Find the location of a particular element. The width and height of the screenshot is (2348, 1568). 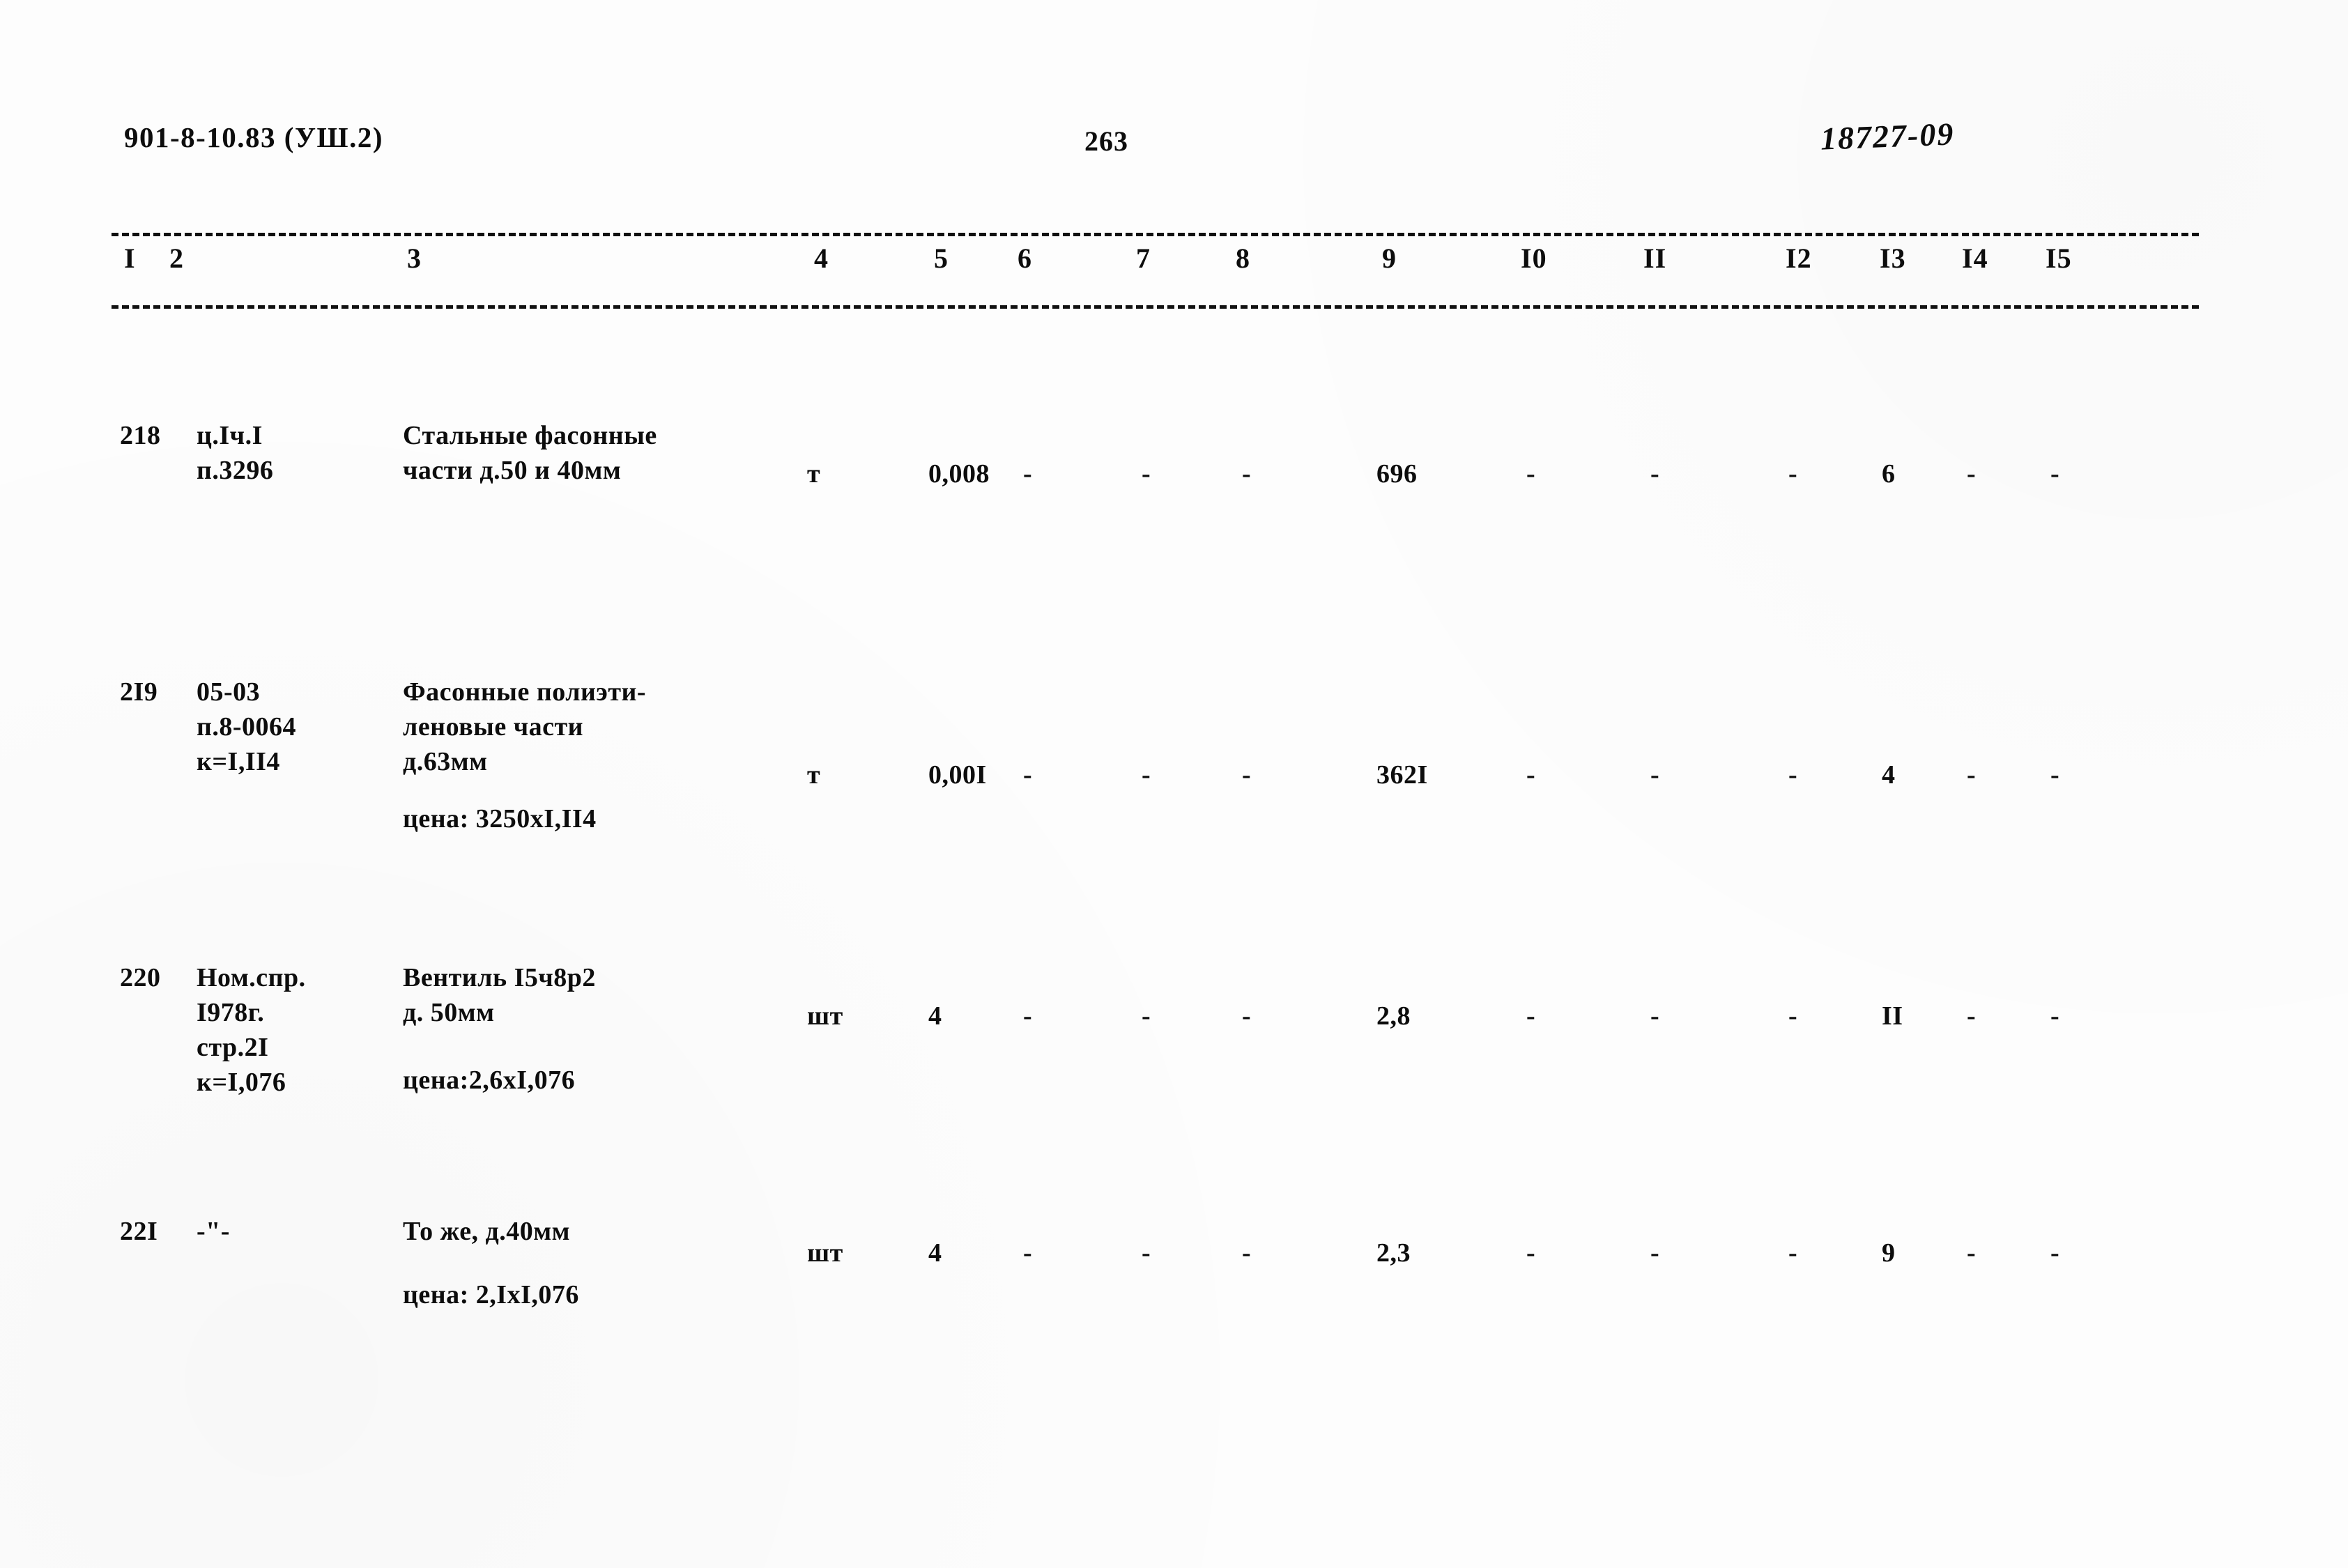

column-header-I0: I0 is located at coordinates (1534, 258).